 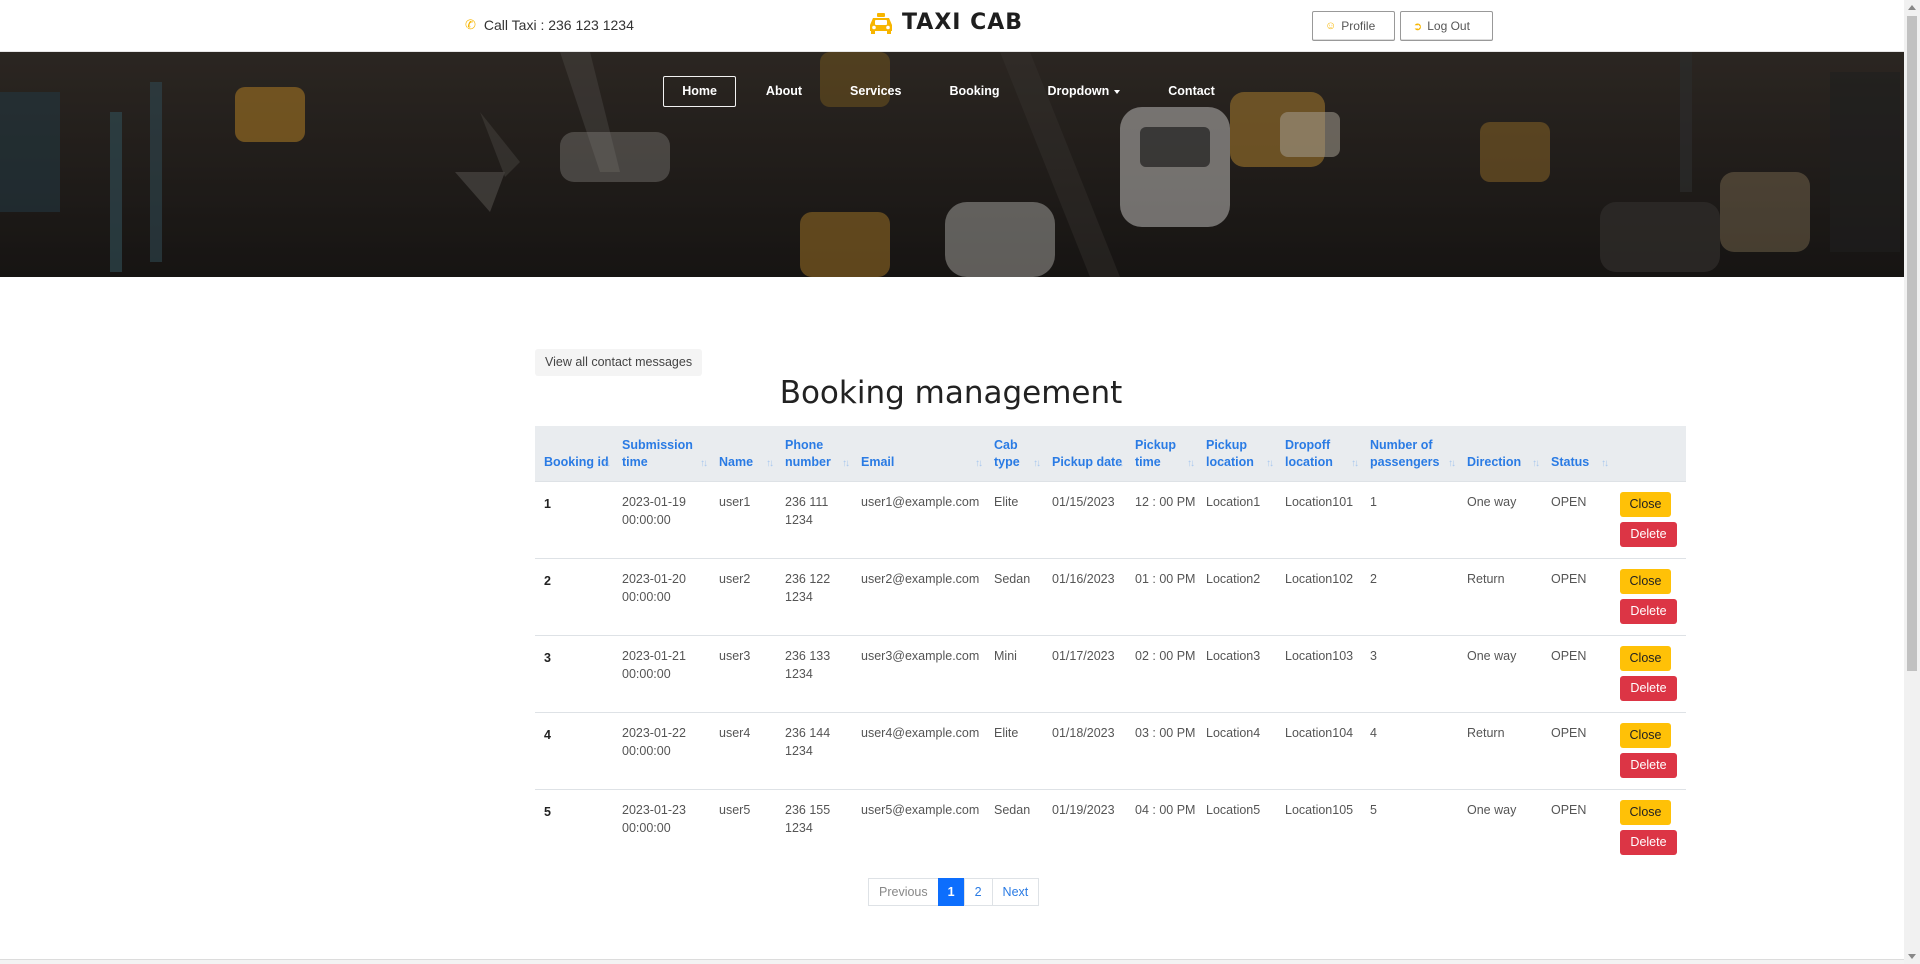 I want to click on pagination-page-1: 1, so click(x=951, y=892).